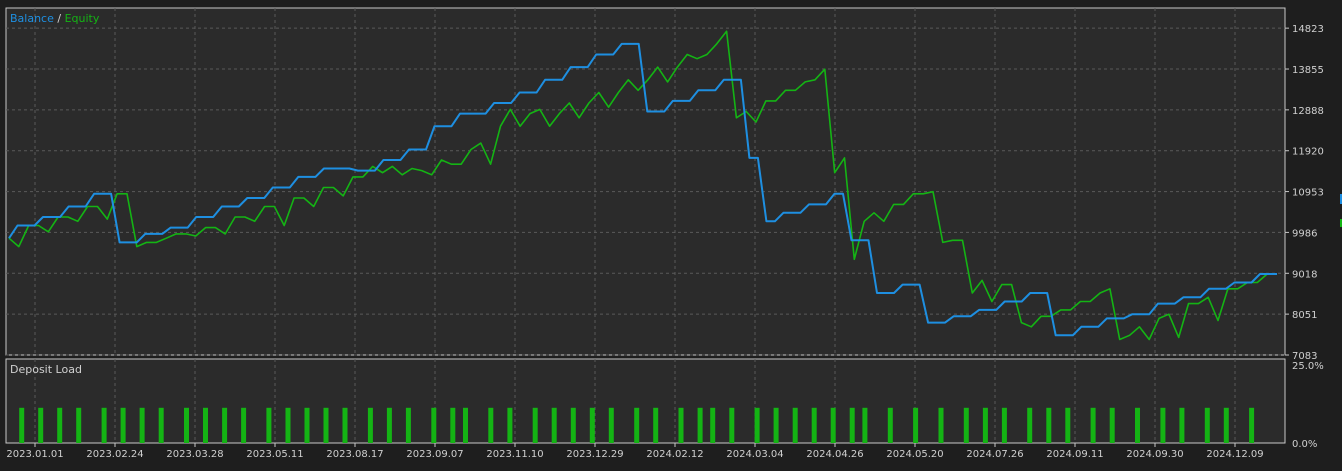  I want to click on deposit-bars, so click(637, 425).